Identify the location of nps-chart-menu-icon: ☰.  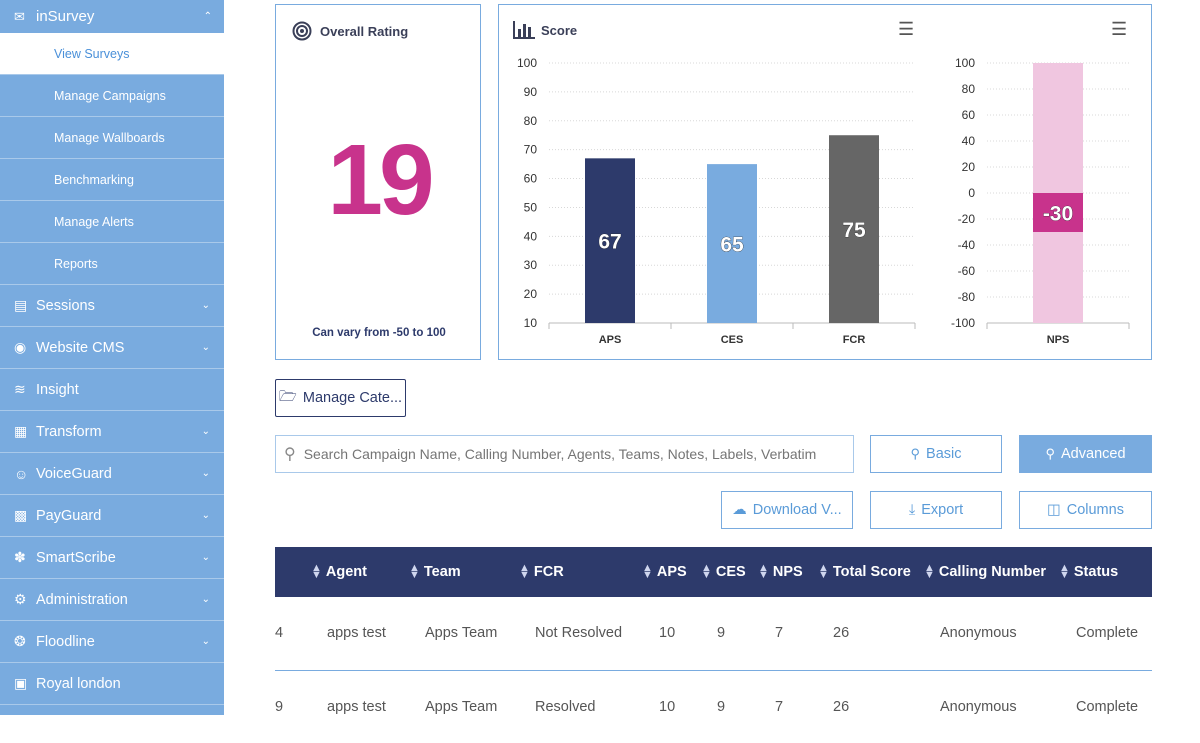
(1119, 29).